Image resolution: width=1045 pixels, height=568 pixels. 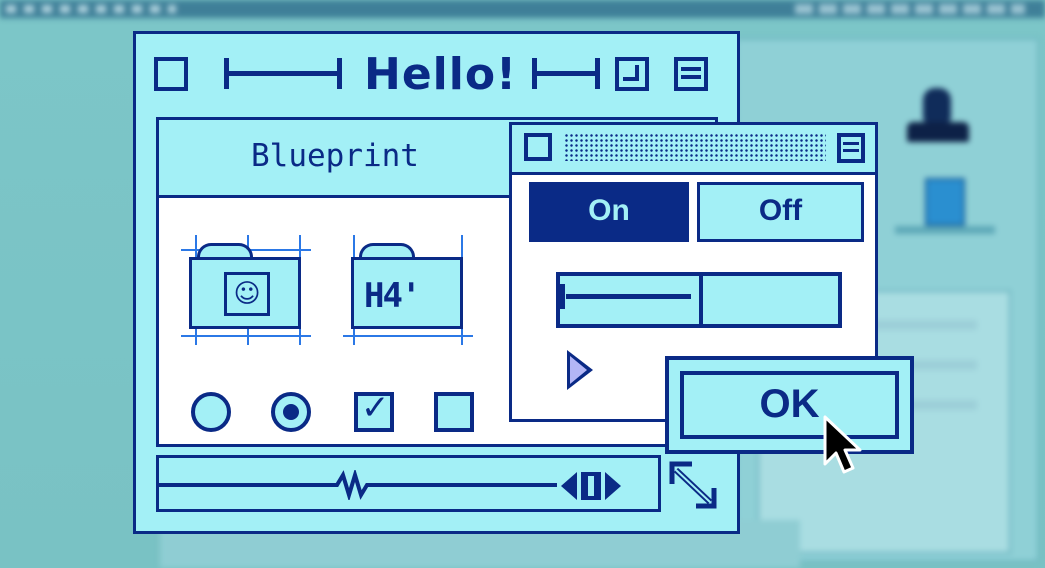 I want to click on mouse-pointer-icon, so click(x=842, y=444).